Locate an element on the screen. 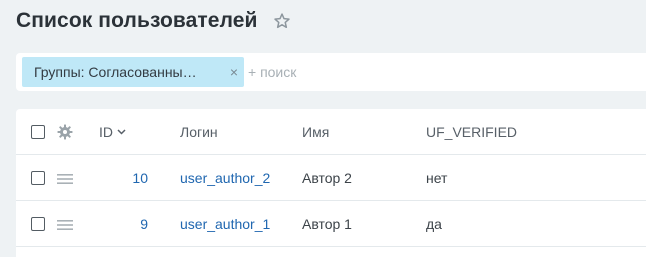  cell-verified: нет is located at coordinates (437, 178).